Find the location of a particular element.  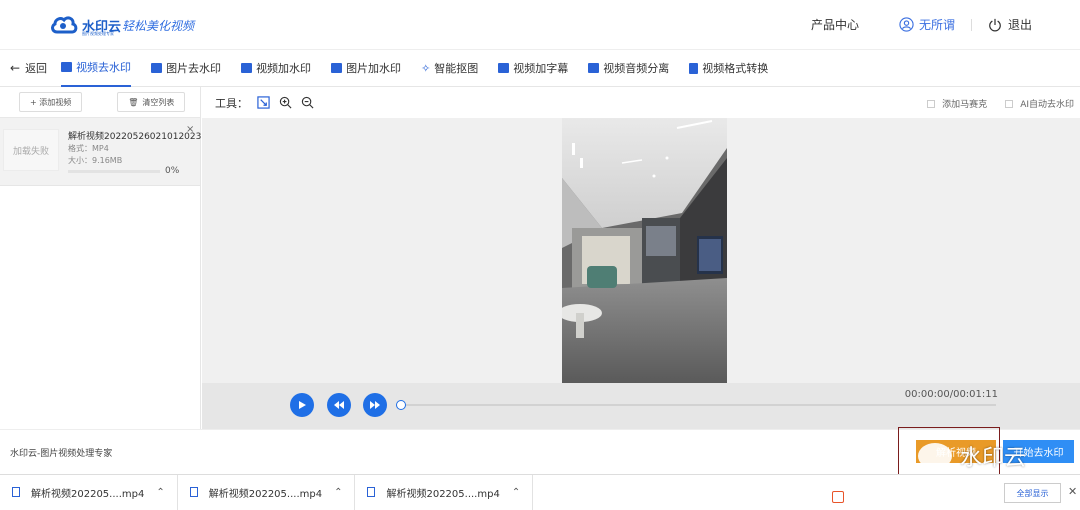

watermark-text: 水印云 is located at coordinates (993, 458).